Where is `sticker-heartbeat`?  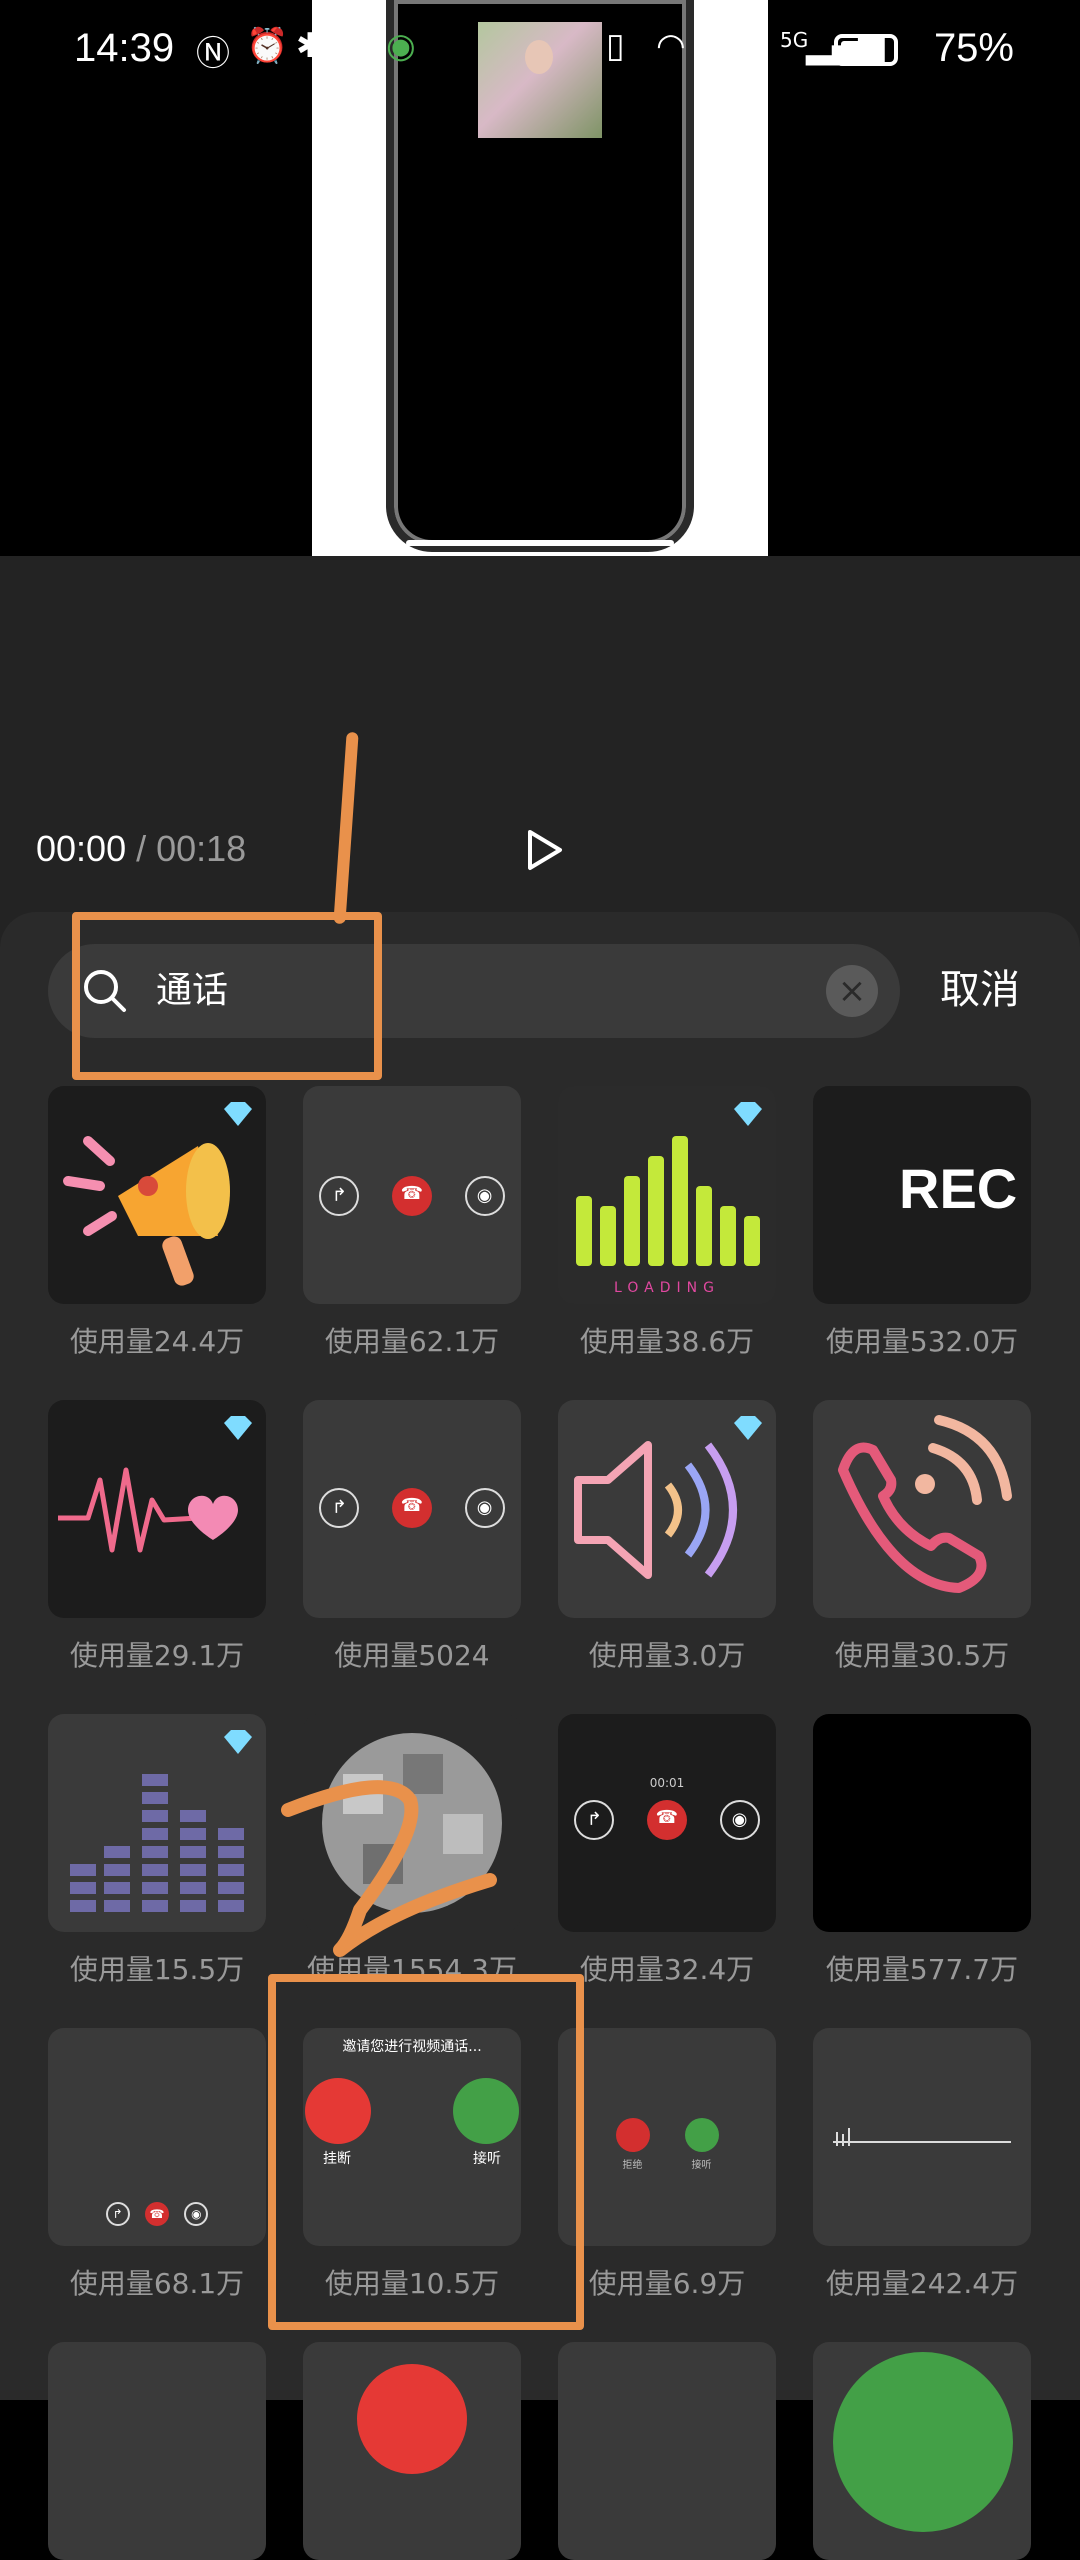 sticker-heartbeat is located at coordinates (157, 1509).